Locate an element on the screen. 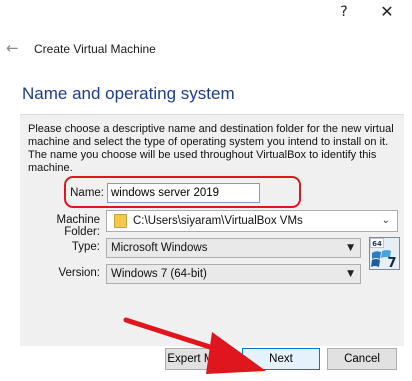 Image resolution: width=412 pixels, height=381 pixels. back-arrow-icon: ← is located at coordinates (12, 48).